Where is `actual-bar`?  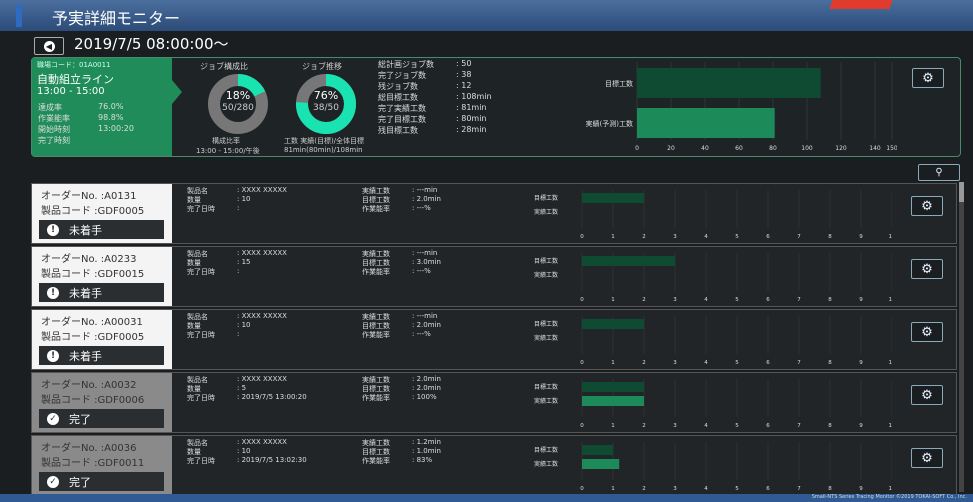
actual-bar is located at coordinates (601, 464).